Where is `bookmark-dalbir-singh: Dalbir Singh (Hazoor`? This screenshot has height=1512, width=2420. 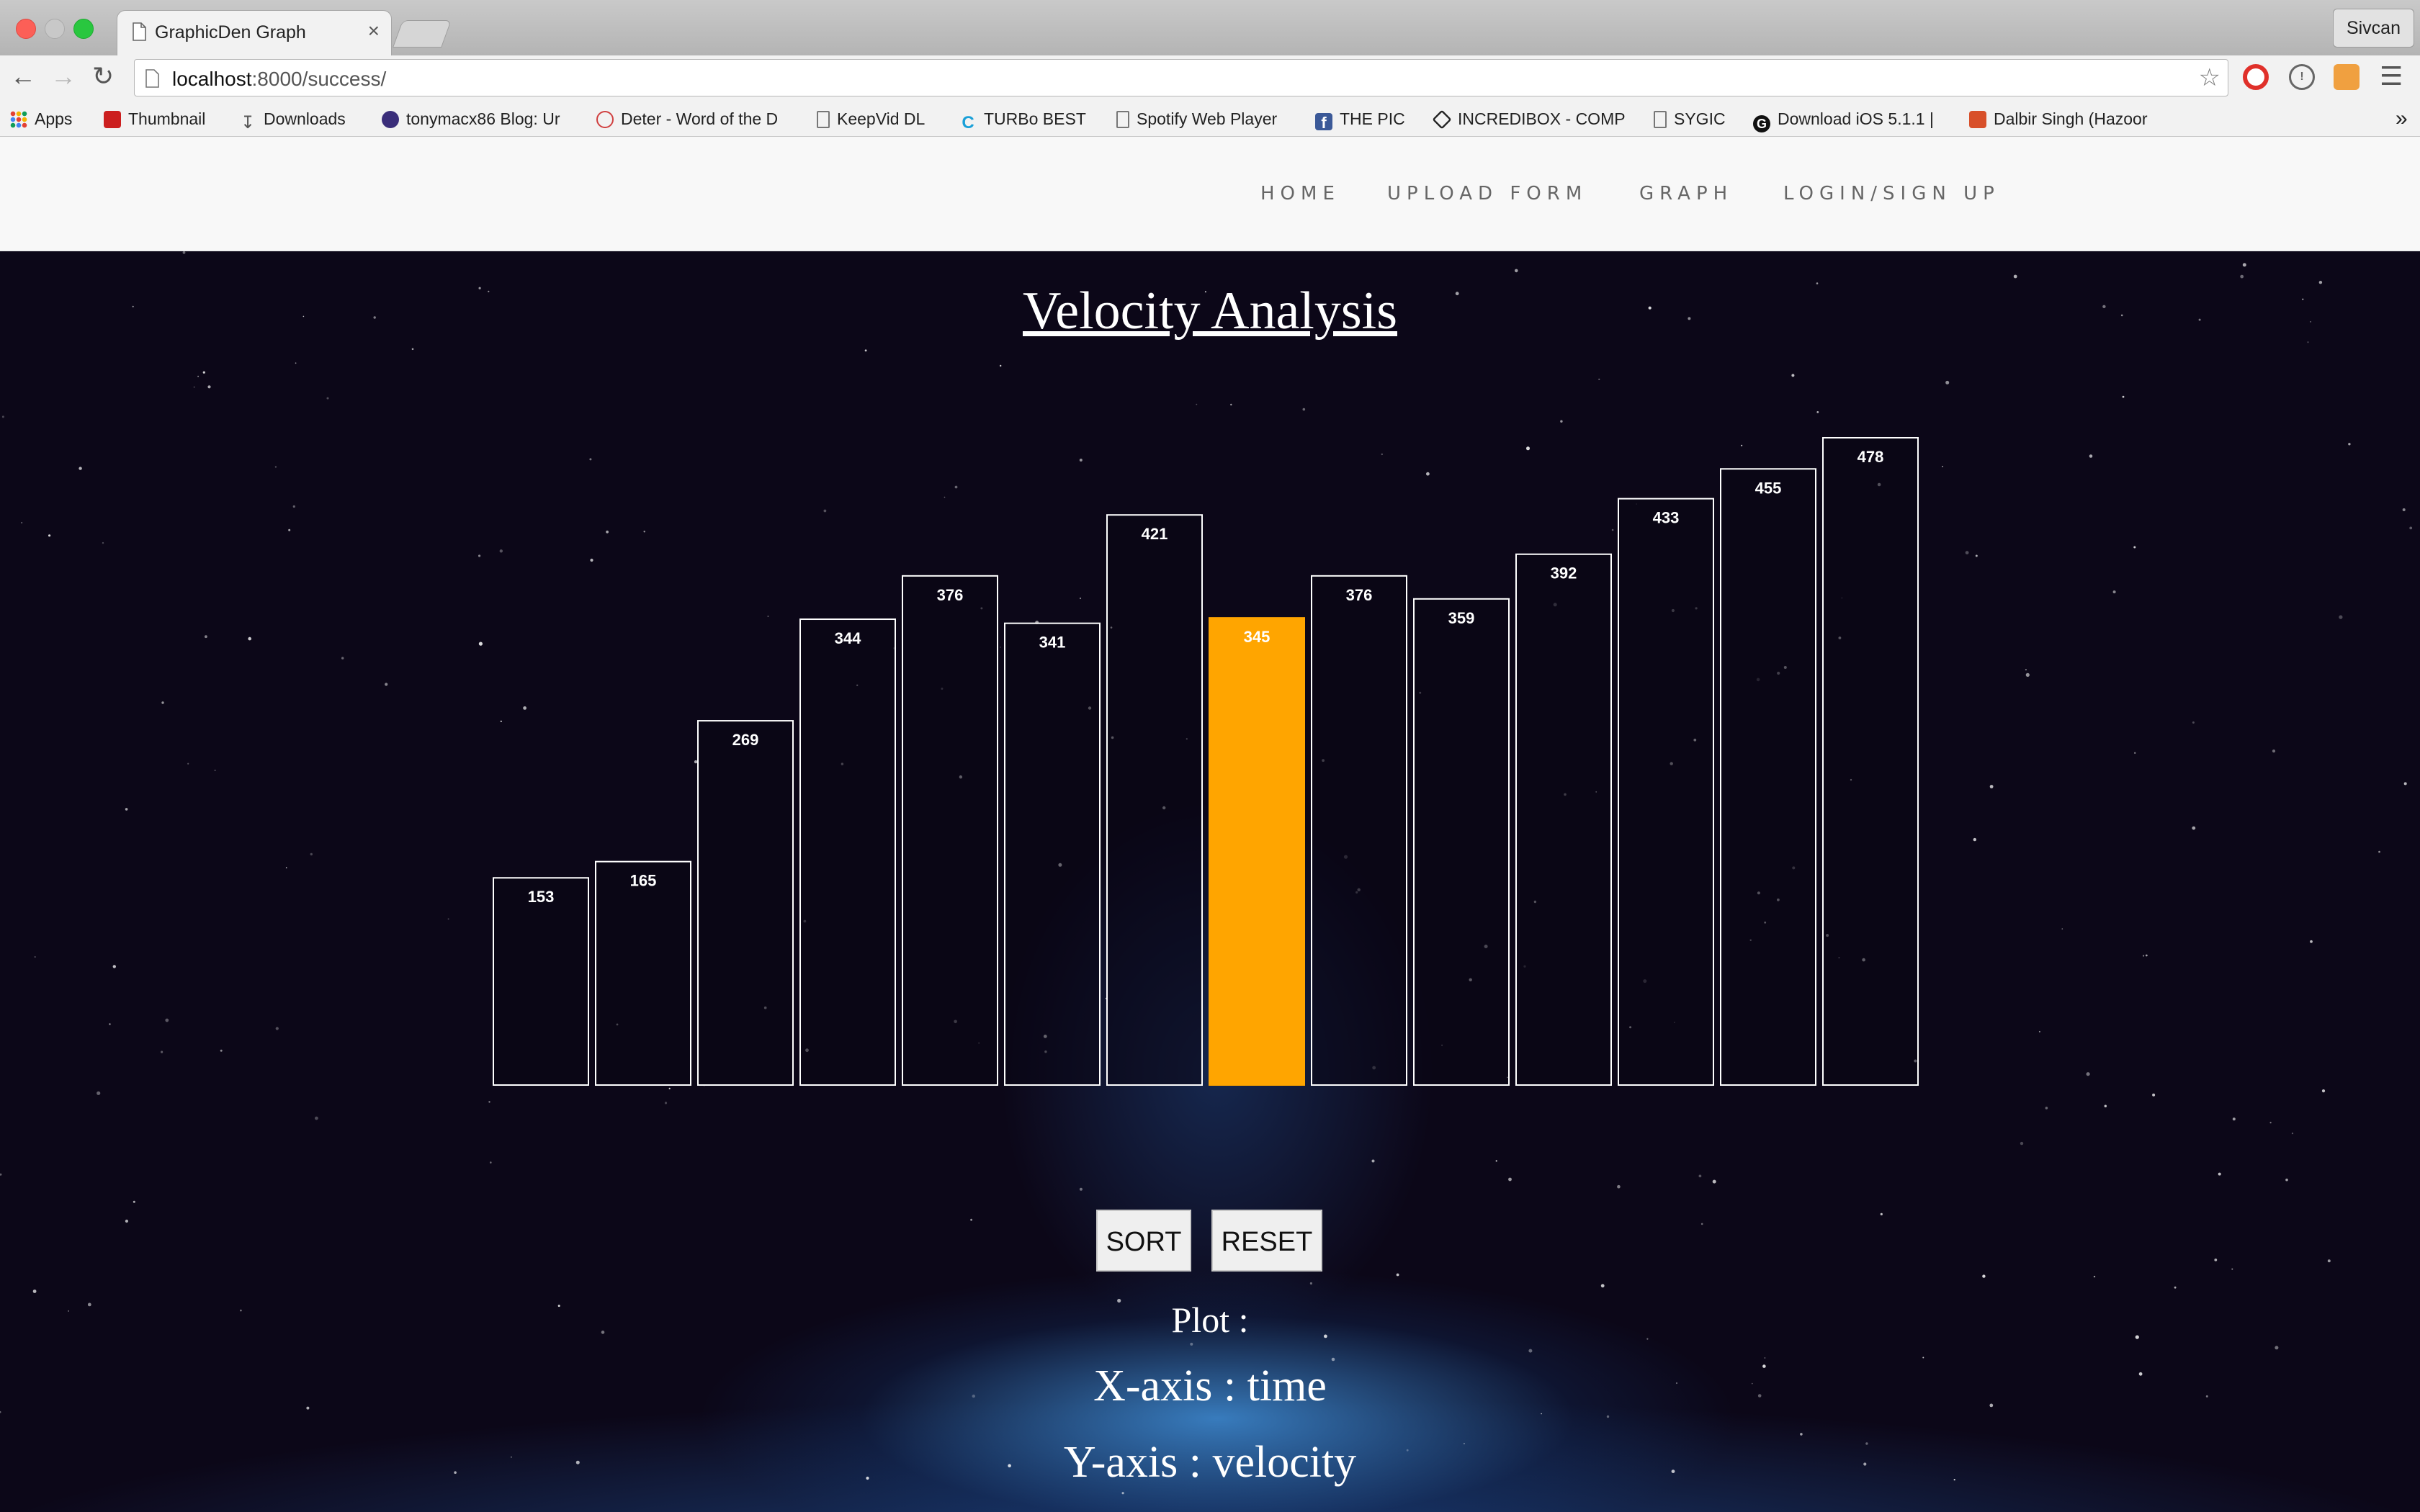 bookmark-dalbir-singh: Dalbir Singh (Hazoor is located at coordinates (2058, 119).